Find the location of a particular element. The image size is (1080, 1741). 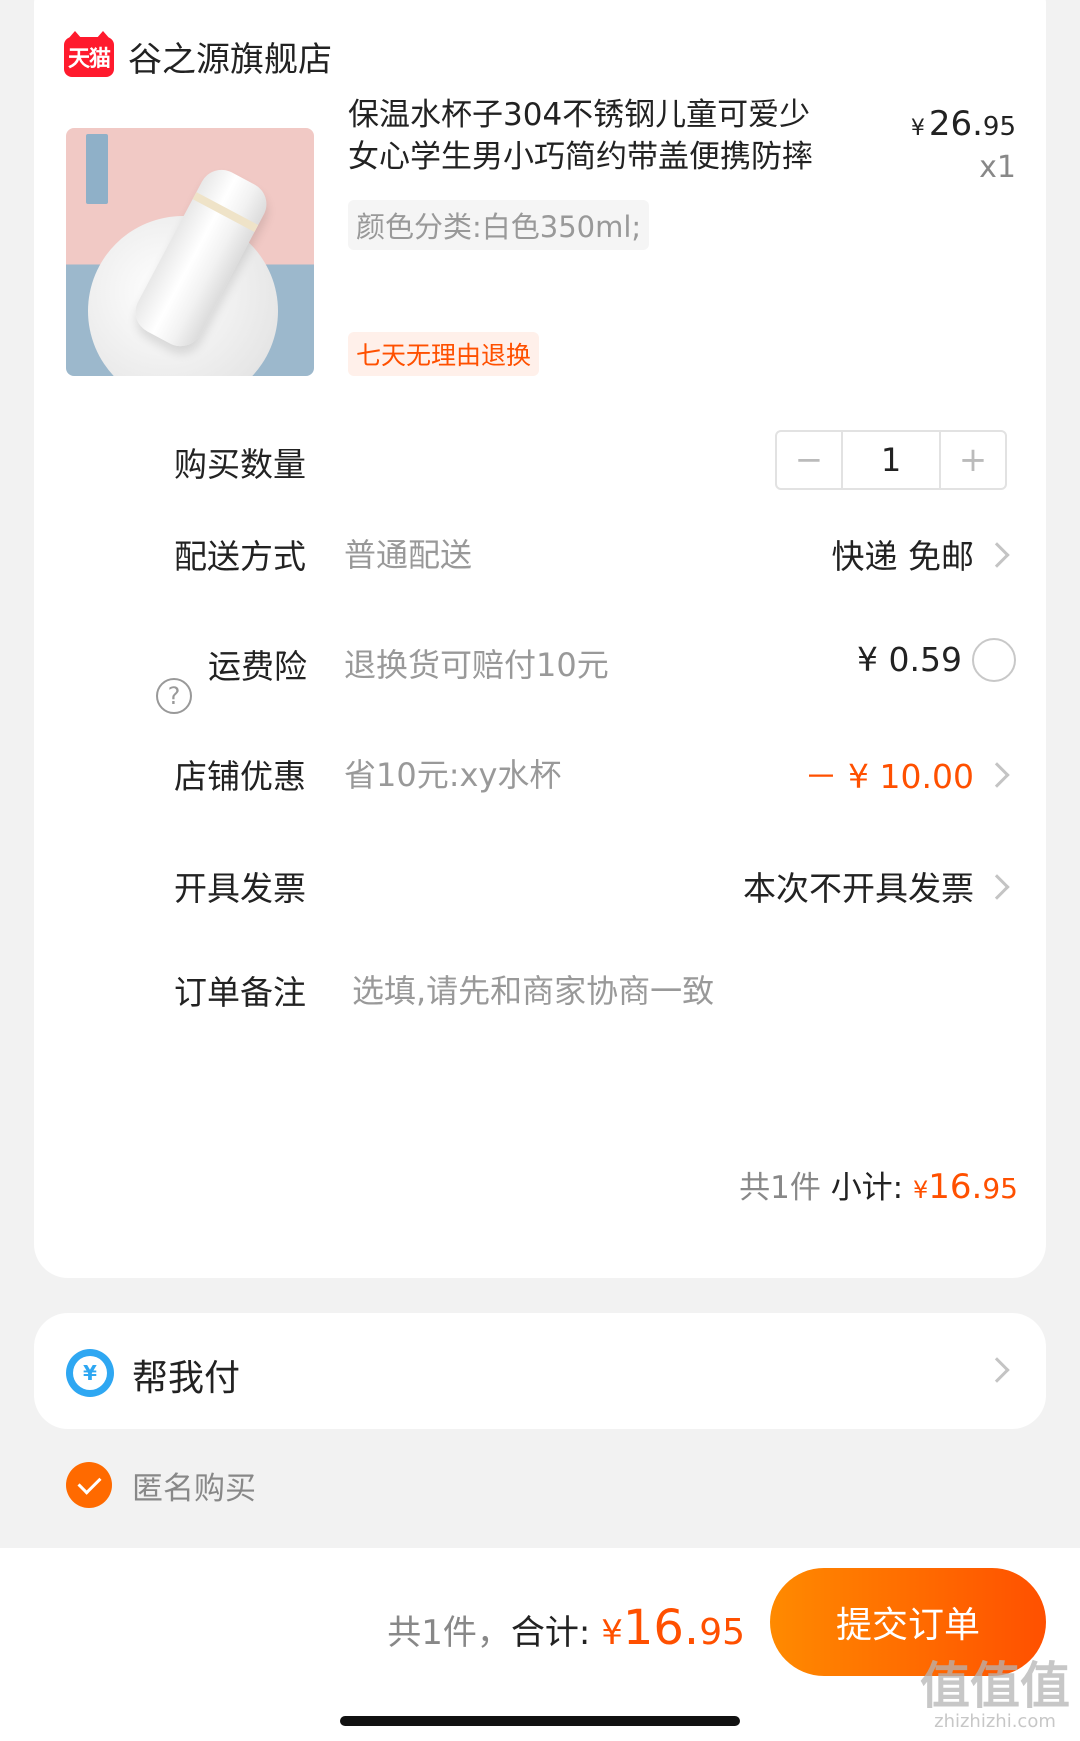

price-cents: 95 is located at coordinates (999, 127).